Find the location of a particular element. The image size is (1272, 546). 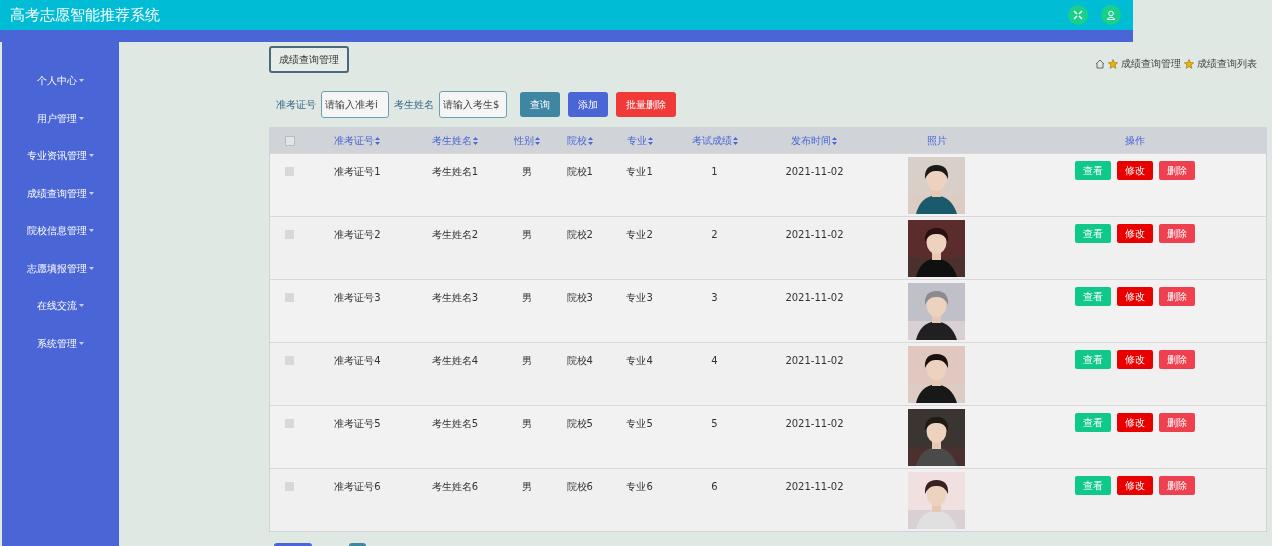

page-tab: 成绩查询管理 is located at coordinates (309, 59).